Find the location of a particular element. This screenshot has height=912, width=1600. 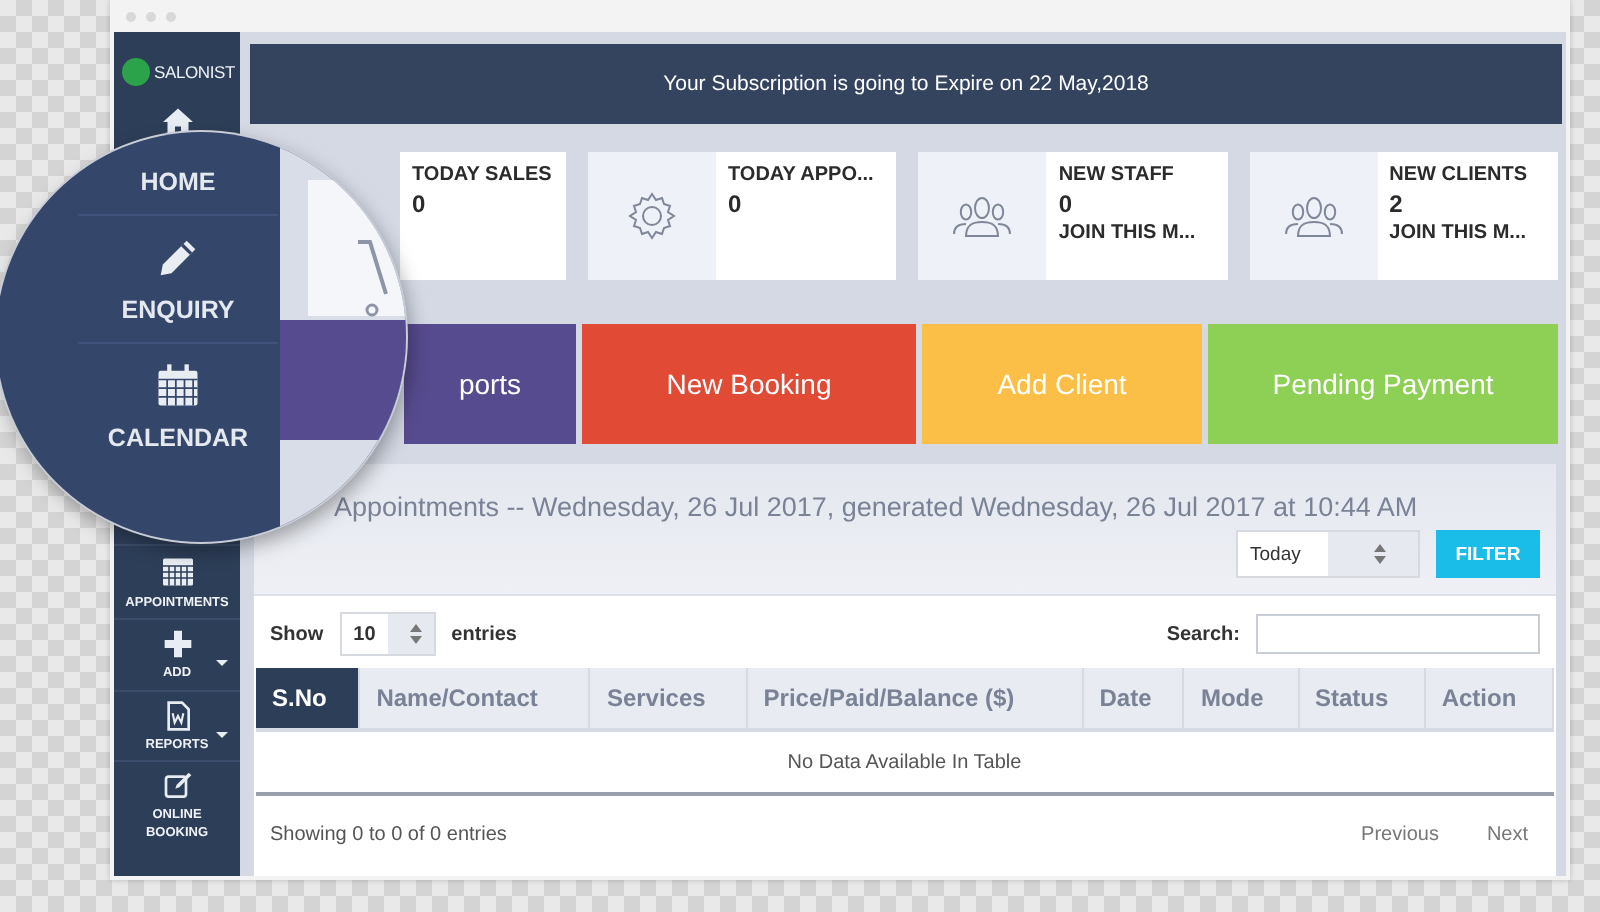

calendar-grid-icon is located at coordinates (177, 572).